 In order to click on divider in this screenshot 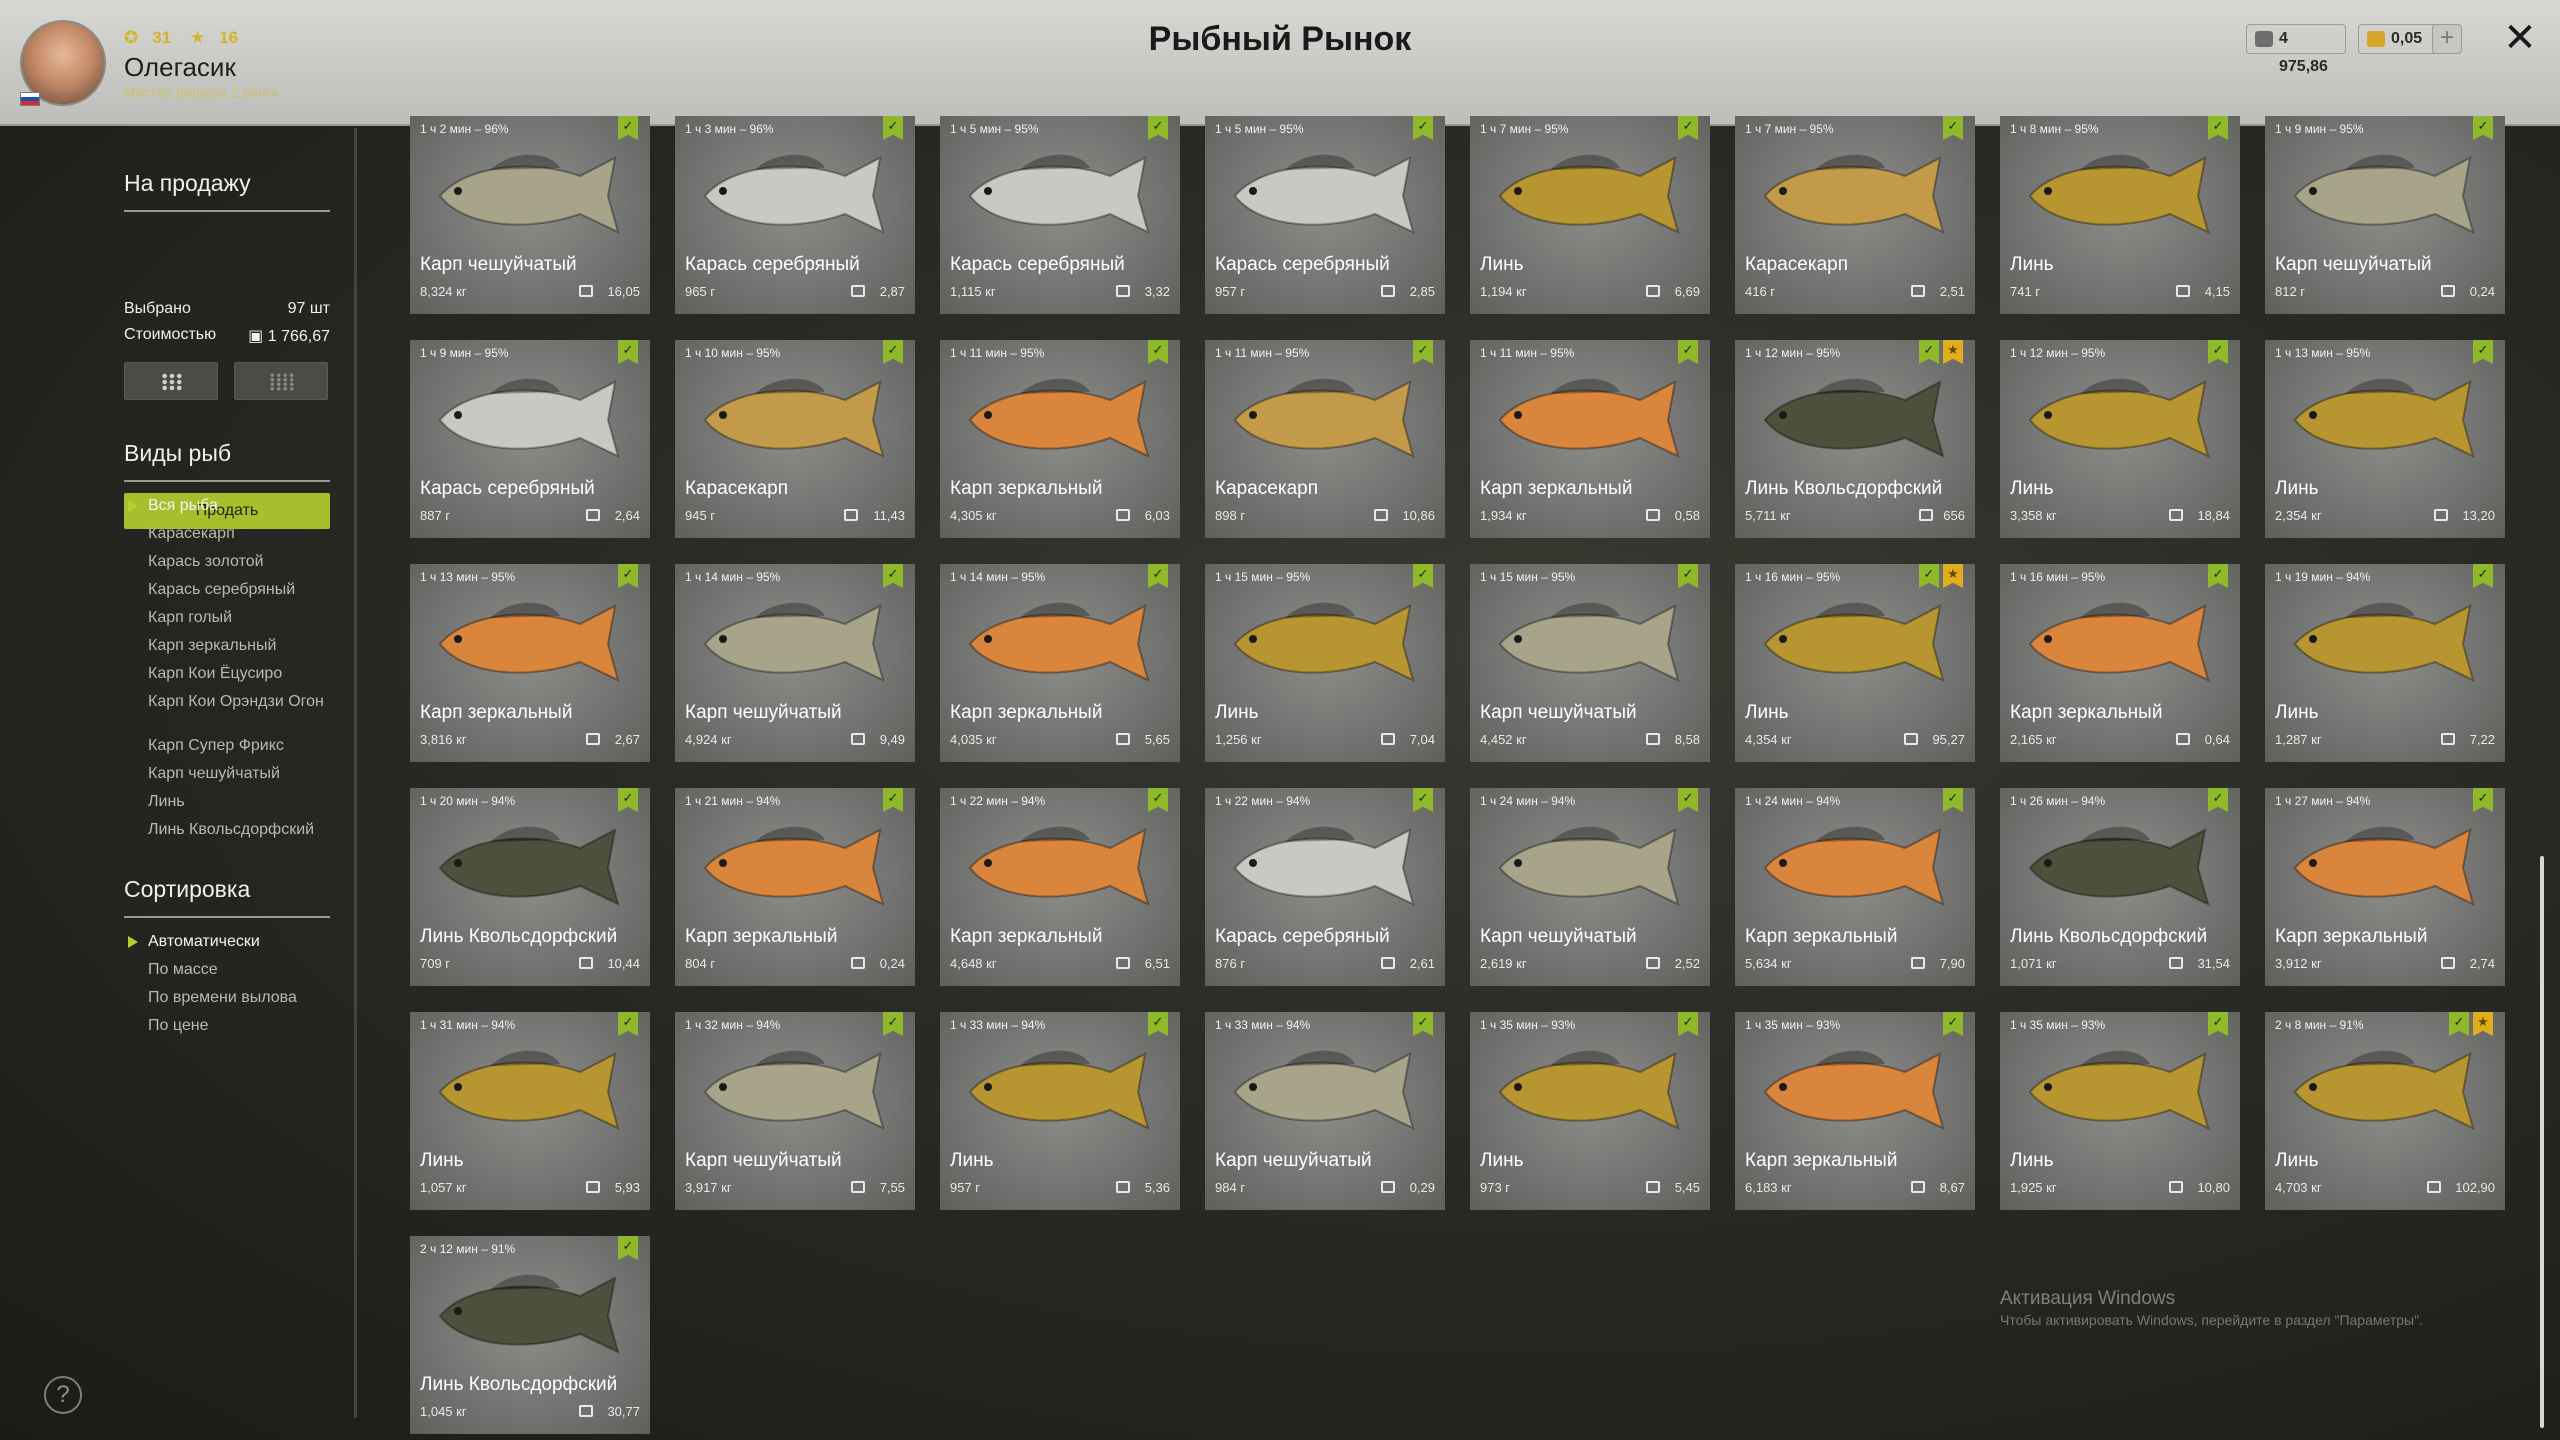, I will do `click(227, 917)`.